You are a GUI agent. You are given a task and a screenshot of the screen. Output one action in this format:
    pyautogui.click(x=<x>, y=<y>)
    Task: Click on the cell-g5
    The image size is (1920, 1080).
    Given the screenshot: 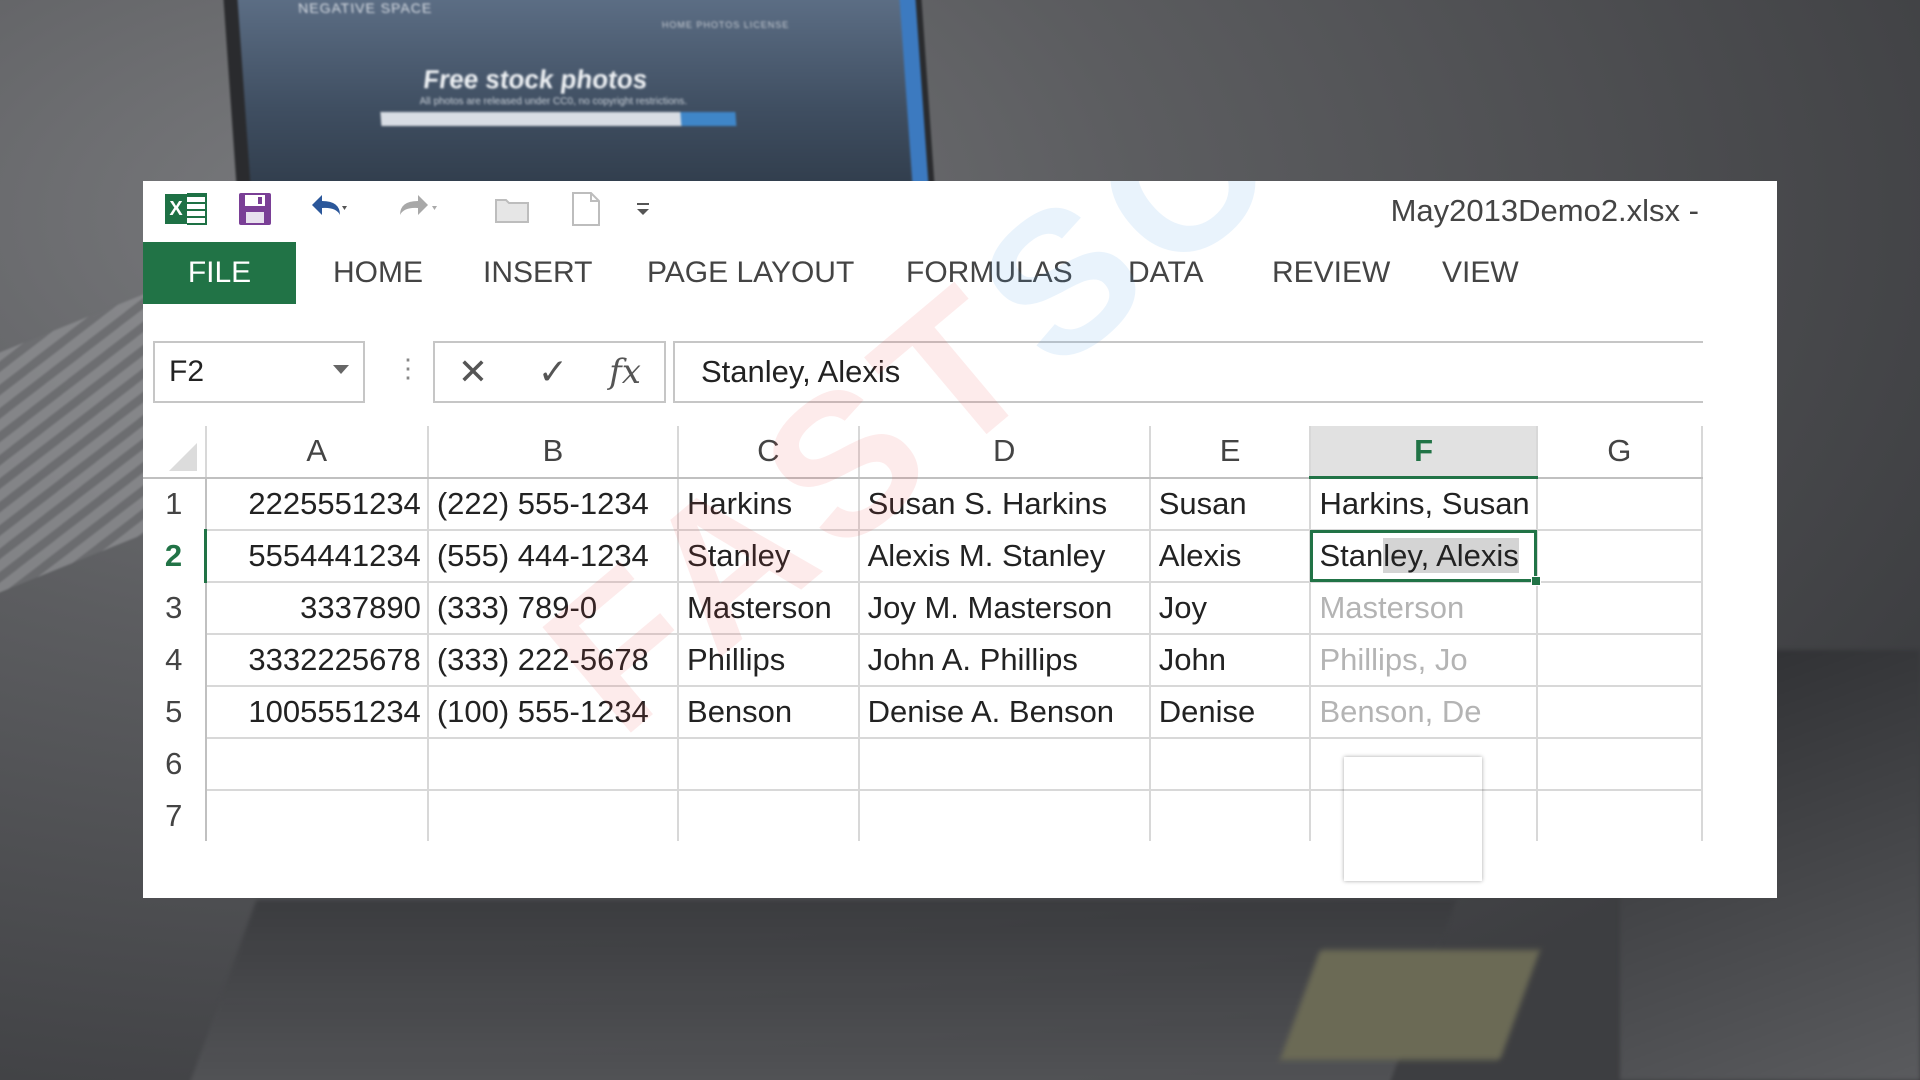 What is the action you would take?
    pyautogui.click(x=1620, y=712)
    